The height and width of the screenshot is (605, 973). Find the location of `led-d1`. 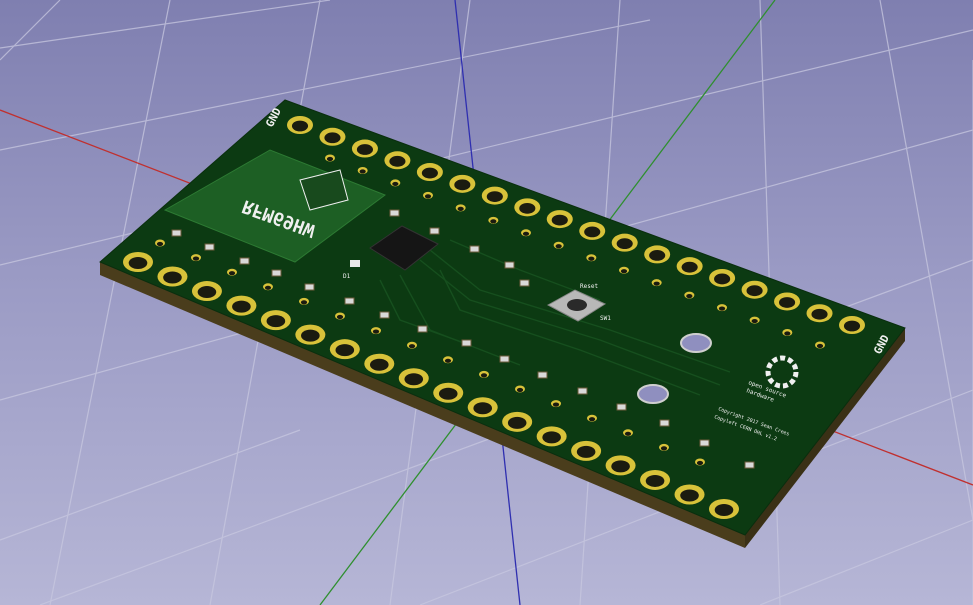

led-d1 is located at coordinates (355, 263).